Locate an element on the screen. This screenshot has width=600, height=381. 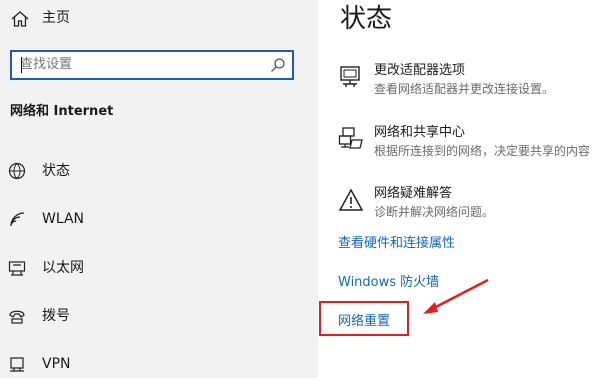
option-title: 更改适配器选项 is located at coordinates (420, 70).